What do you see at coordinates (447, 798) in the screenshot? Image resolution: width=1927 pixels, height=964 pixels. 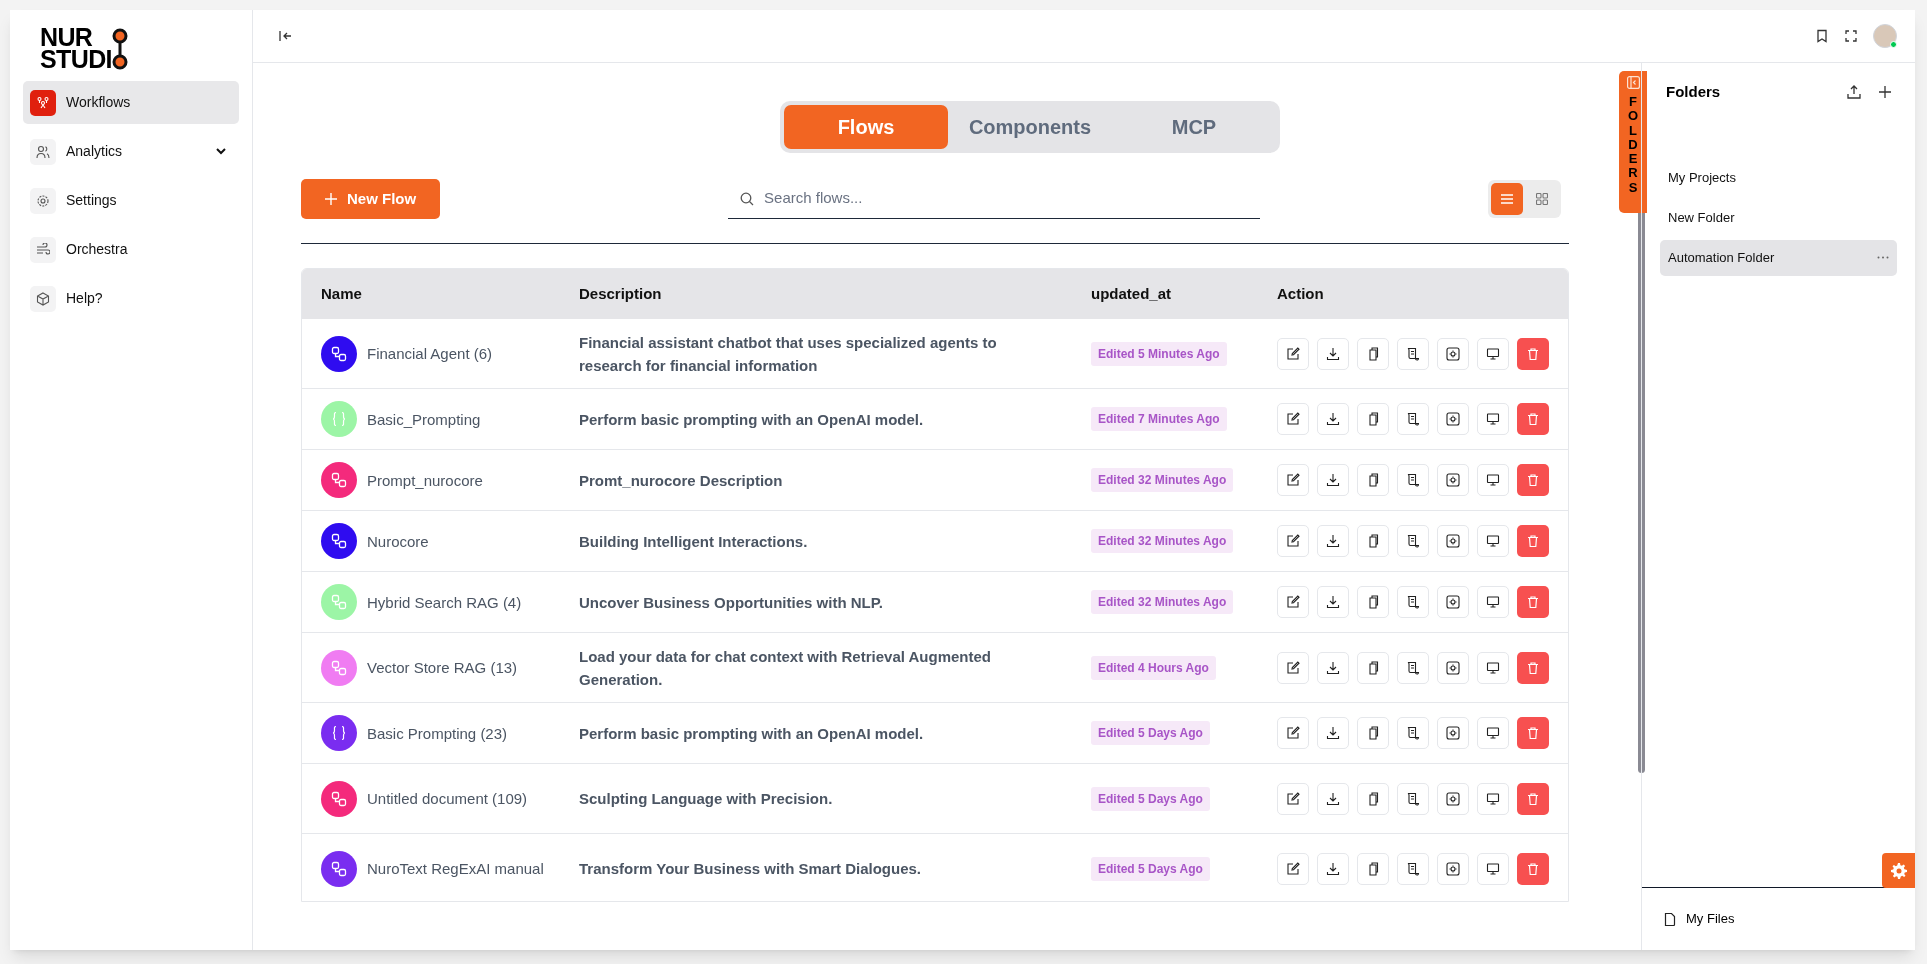 I see `flow-name: Untitled document (109)` at bounding box center [447, 798].